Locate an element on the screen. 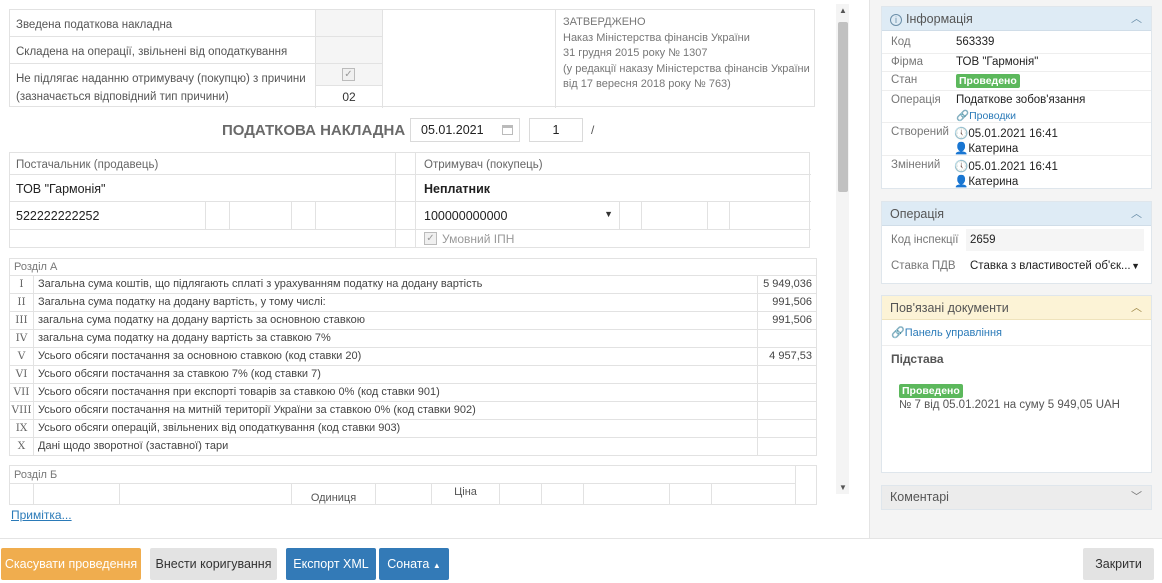  divider-cell is located at coordinates (406, 188).